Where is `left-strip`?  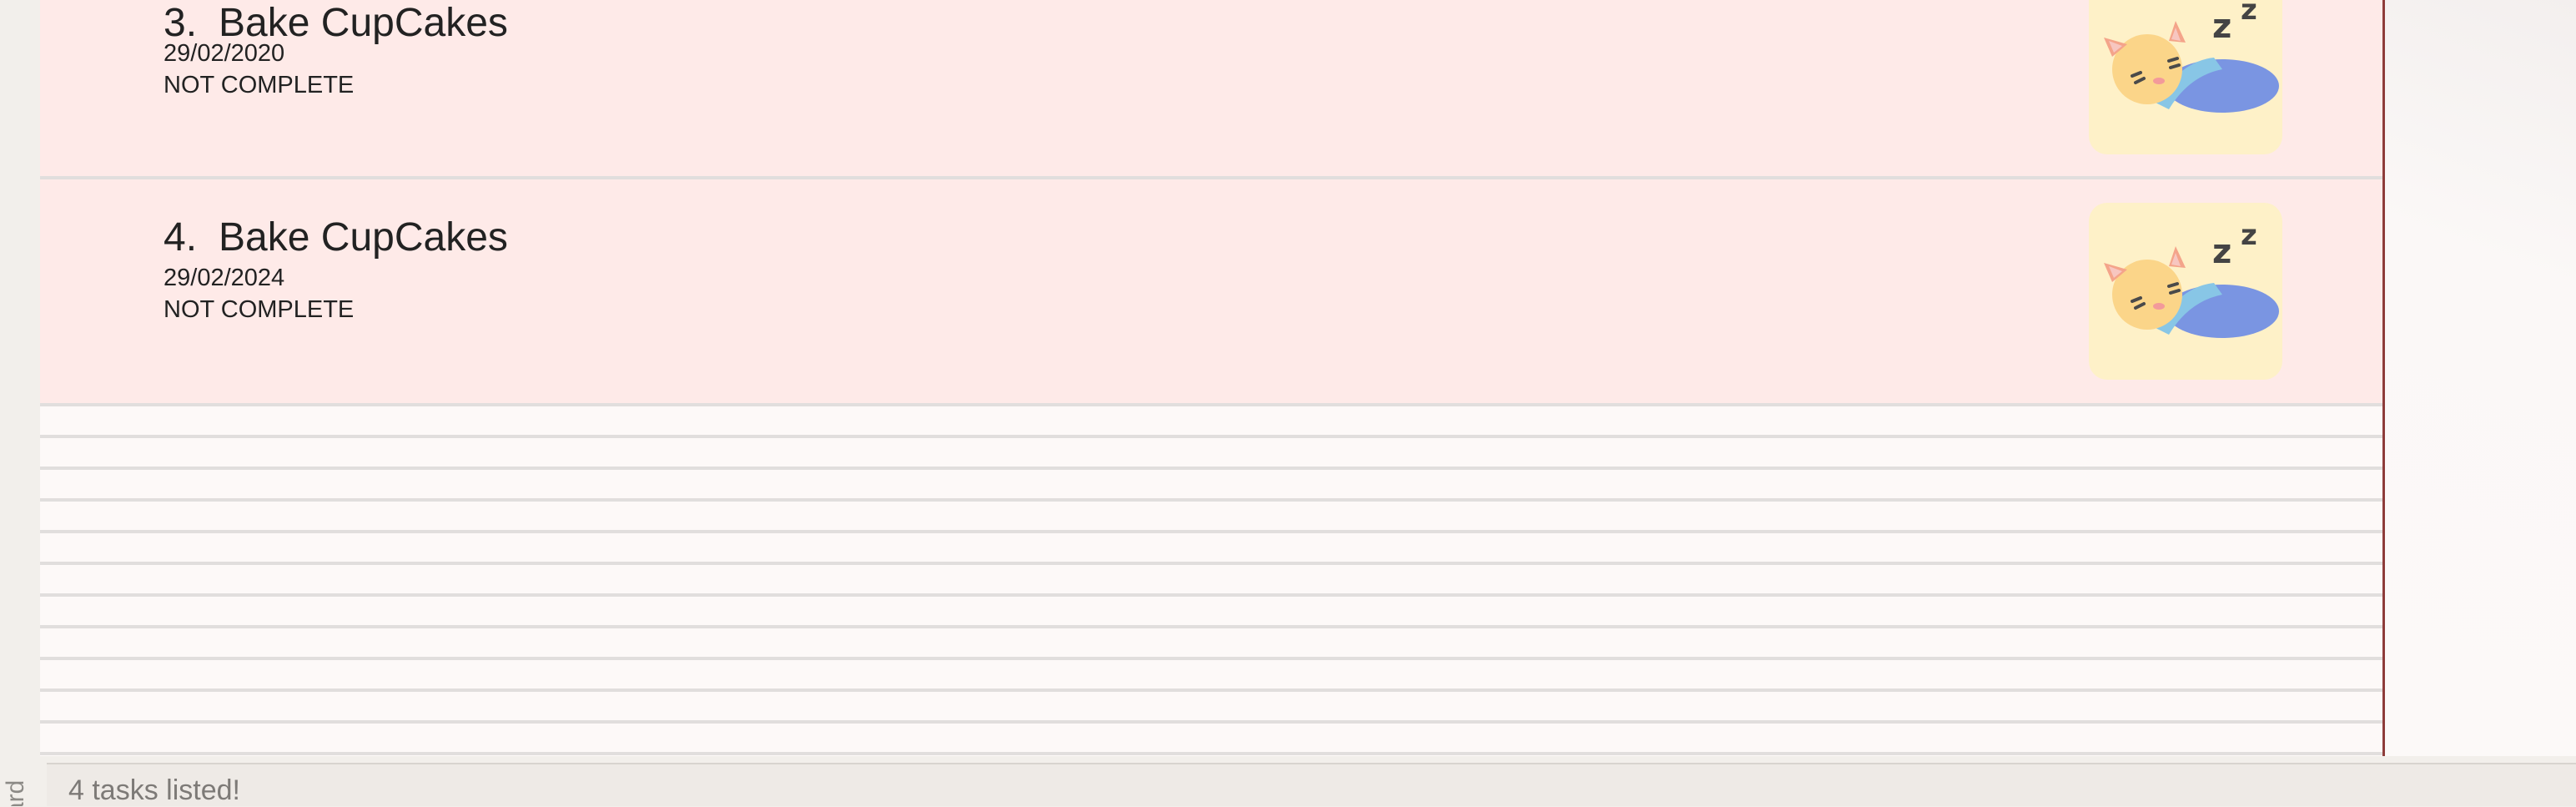 left-strip is located at coordinates (20, 403).